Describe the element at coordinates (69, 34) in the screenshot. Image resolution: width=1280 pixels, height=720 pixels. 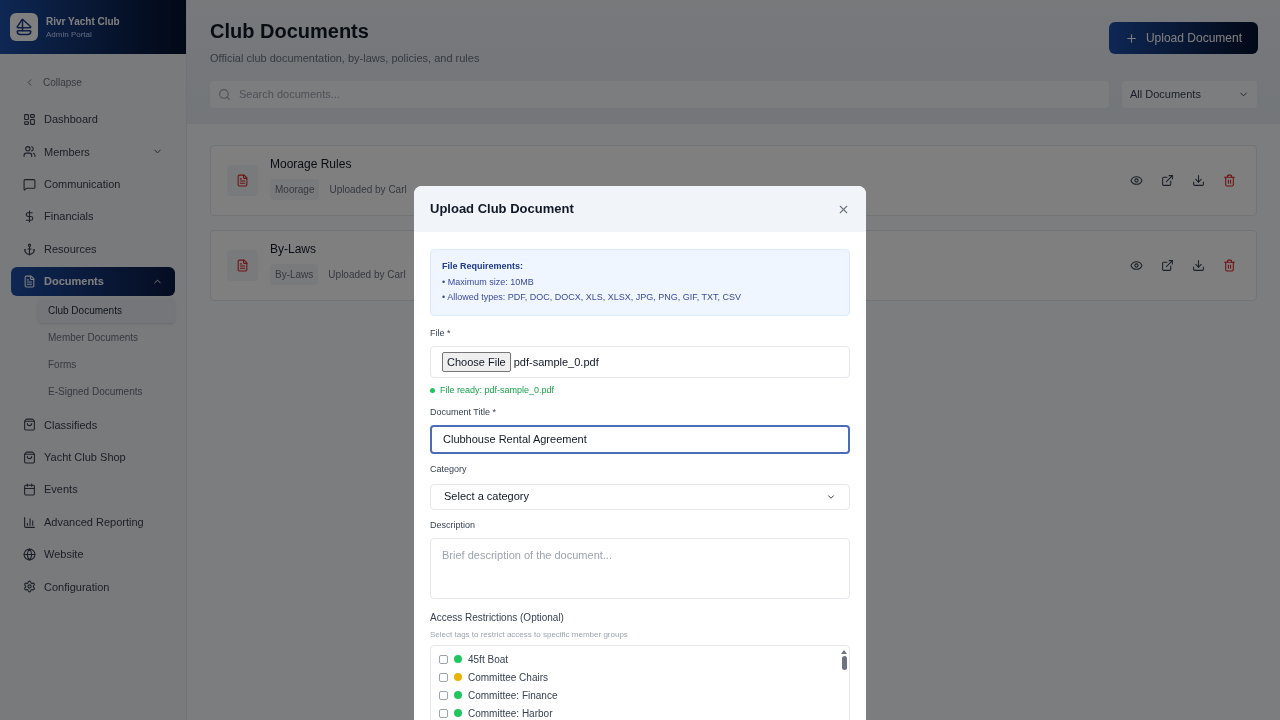
I see `brand-subtitle: Admin Portal` at that location.